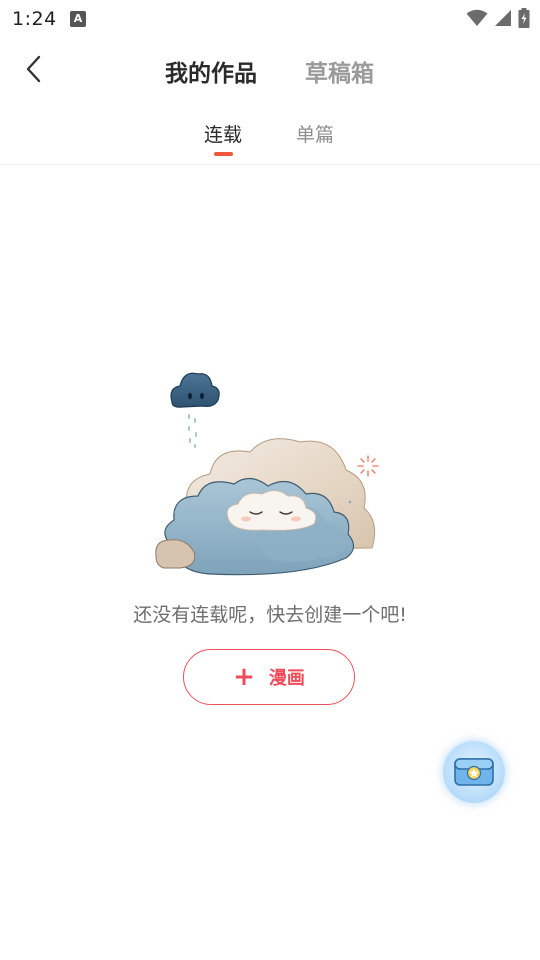  What do you see at coordinates (477, 17) in the screenshot?
I see `wifi-icon` at bounding box center [477, 17].